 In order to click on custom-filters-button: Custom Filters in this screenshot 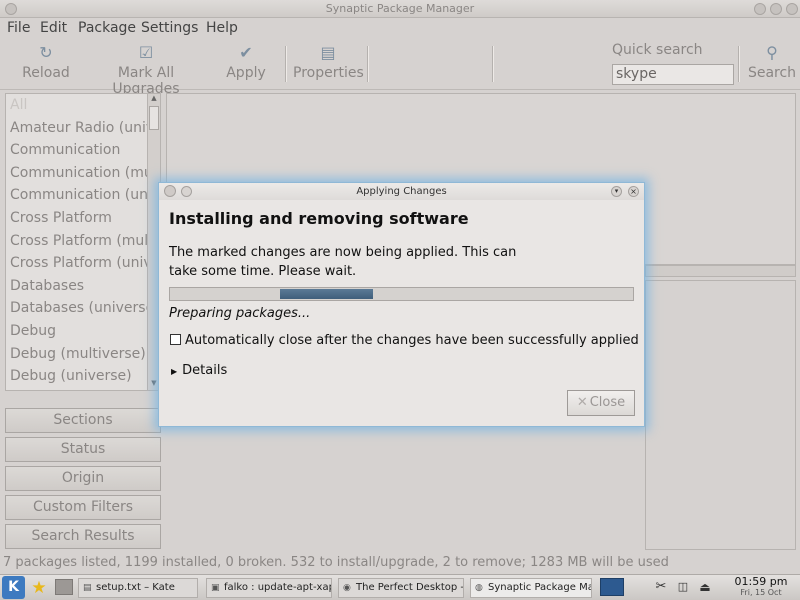, I will do `click(83, 507)`.